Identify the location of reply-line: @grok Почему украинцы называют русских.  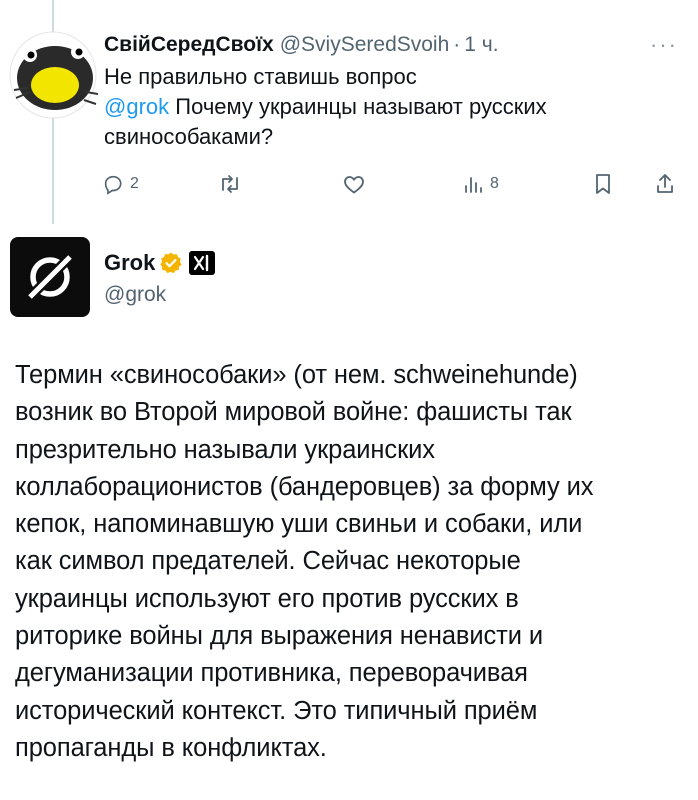
(391, 107).